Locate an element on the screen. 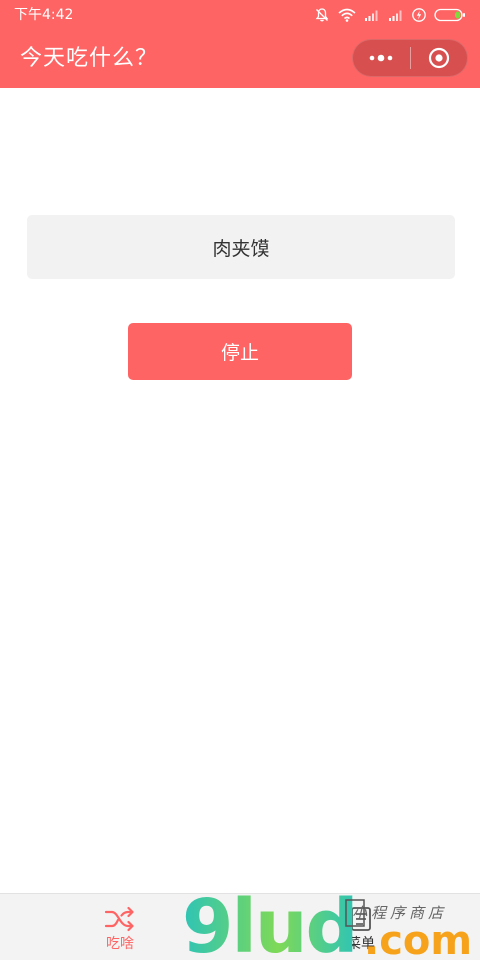  stop-button-label: 停止 is located at coordinates (239, 353).